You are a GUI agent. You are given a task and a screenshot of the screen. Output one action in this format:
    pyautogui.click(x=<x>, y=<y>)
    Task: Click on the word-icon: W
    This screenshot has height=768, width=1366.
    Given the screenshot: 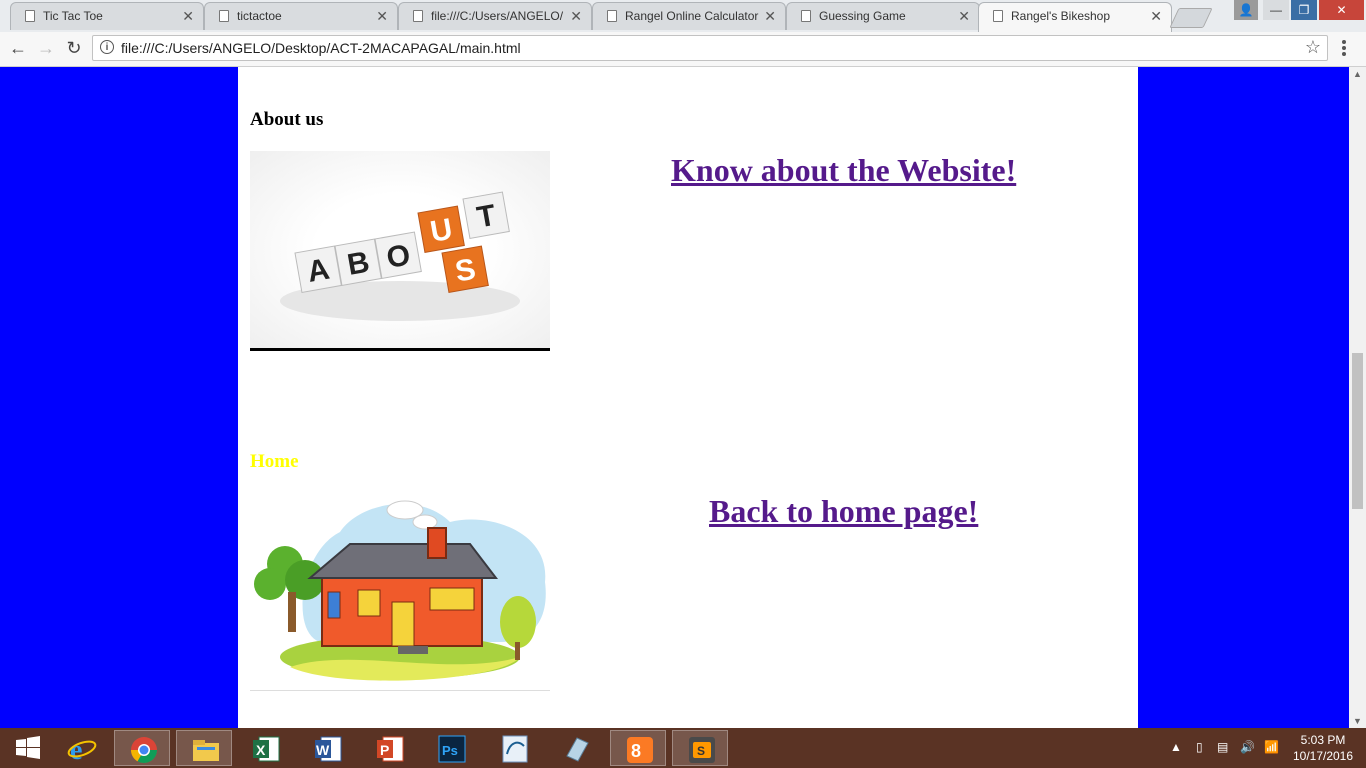 What is the action you would take?
    pyautogui.click(x=327, y=748)
    